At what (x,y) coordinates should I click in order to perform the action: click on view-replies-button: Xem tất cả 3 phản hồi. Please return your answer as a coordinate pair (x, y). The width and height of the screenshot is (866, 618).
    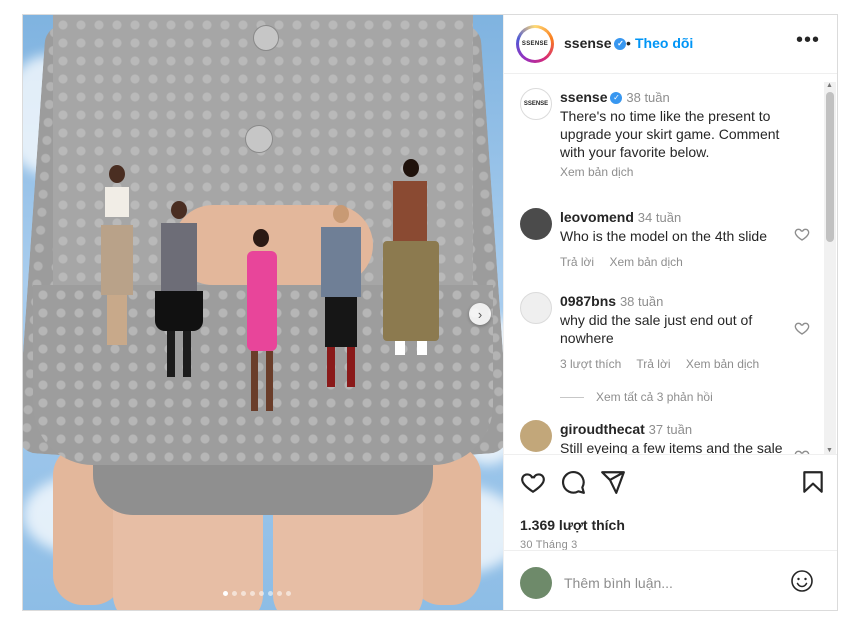
    Looking at the image, I should click on (636, 397).